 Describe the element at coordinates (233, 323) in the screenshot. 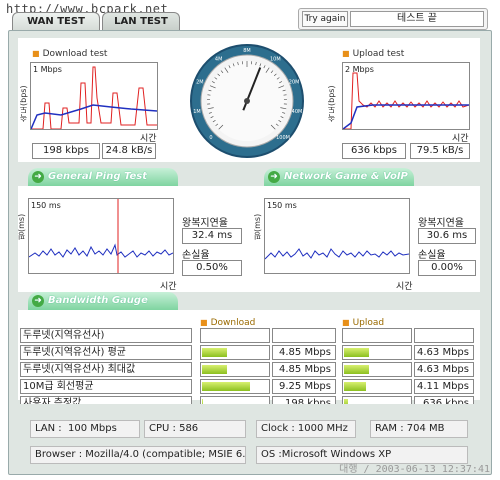

I see `bw-col-download-text: Download` at that location.